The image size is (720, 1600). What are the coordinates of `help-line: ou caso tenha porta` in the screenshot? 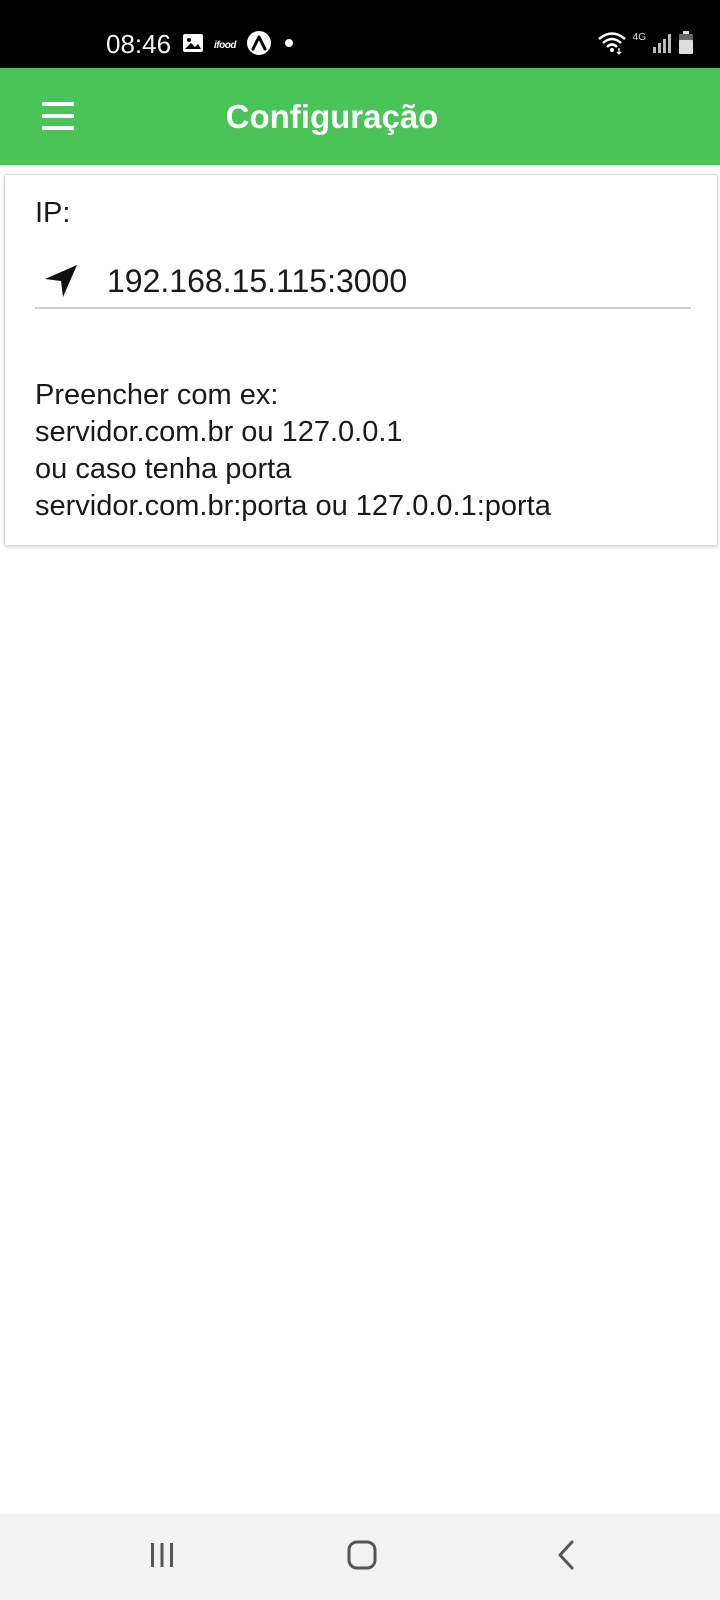 It's located at (163, 469).